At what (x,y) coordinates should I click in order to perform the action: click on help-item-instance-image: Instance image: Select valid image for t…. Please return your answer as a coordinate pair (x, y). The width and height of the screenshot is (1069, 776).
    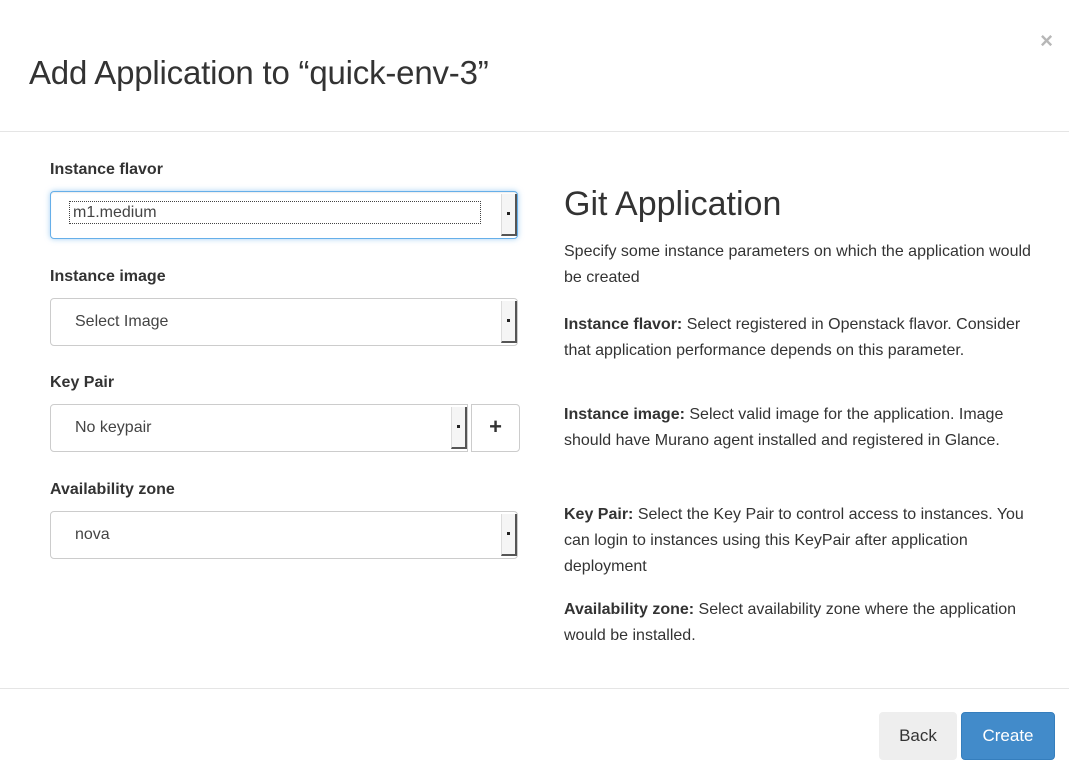
    Looking at the image, I should click on (804, 428).